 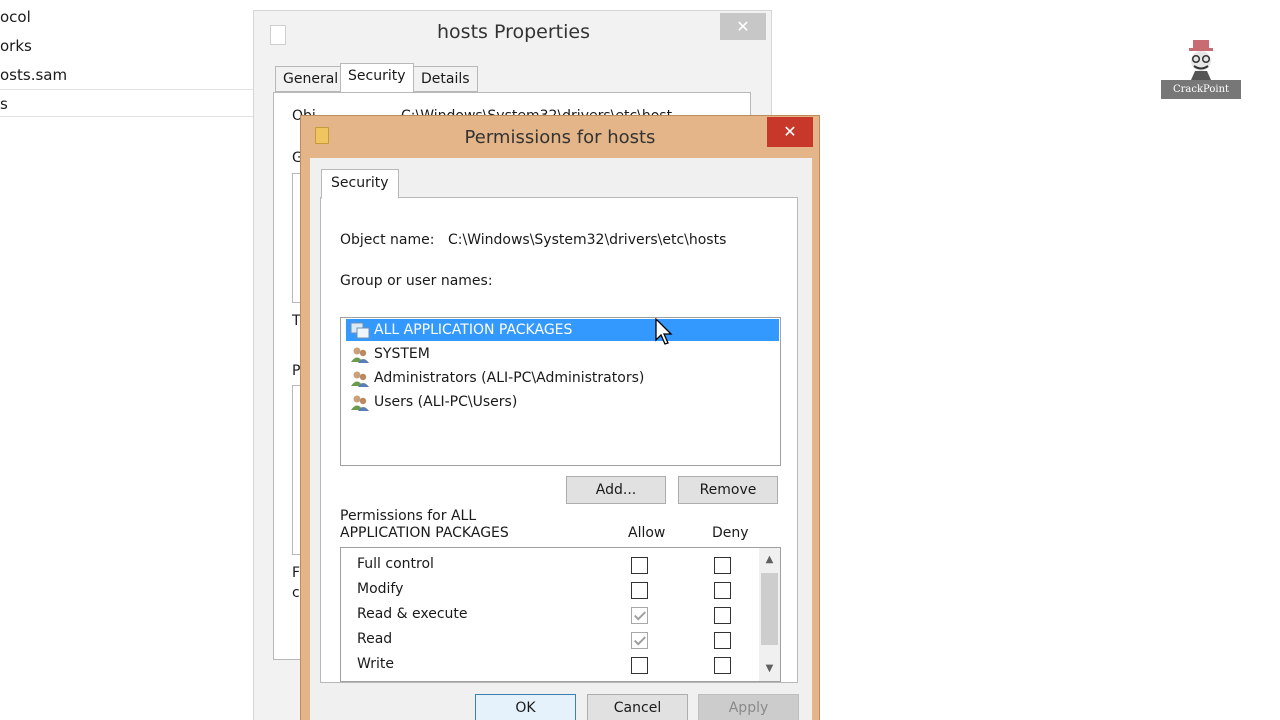 What do you see at coordinates (551, 615) in the screenshot?
I see `permission-row-read-execute: Read & execute` at bounding box center [551, 615].